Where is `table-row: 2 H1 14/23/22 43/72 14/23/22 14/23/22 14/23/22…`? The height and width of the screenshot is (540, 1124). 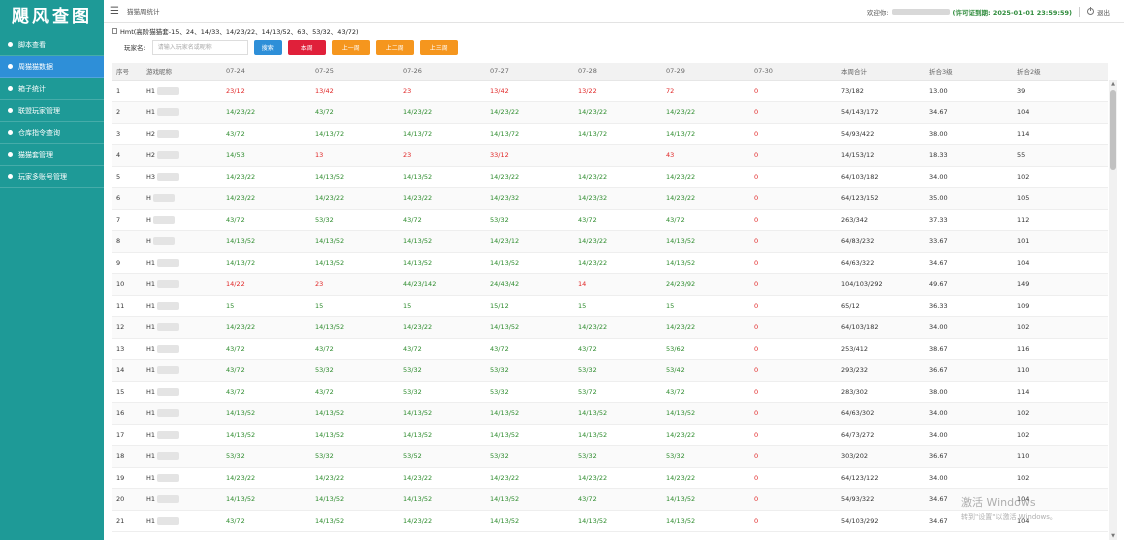
table-row: 2 H1 14/23/22 43/72 14/23/22 14/23/22 14/23/22… is located at coordinates (610, 112).